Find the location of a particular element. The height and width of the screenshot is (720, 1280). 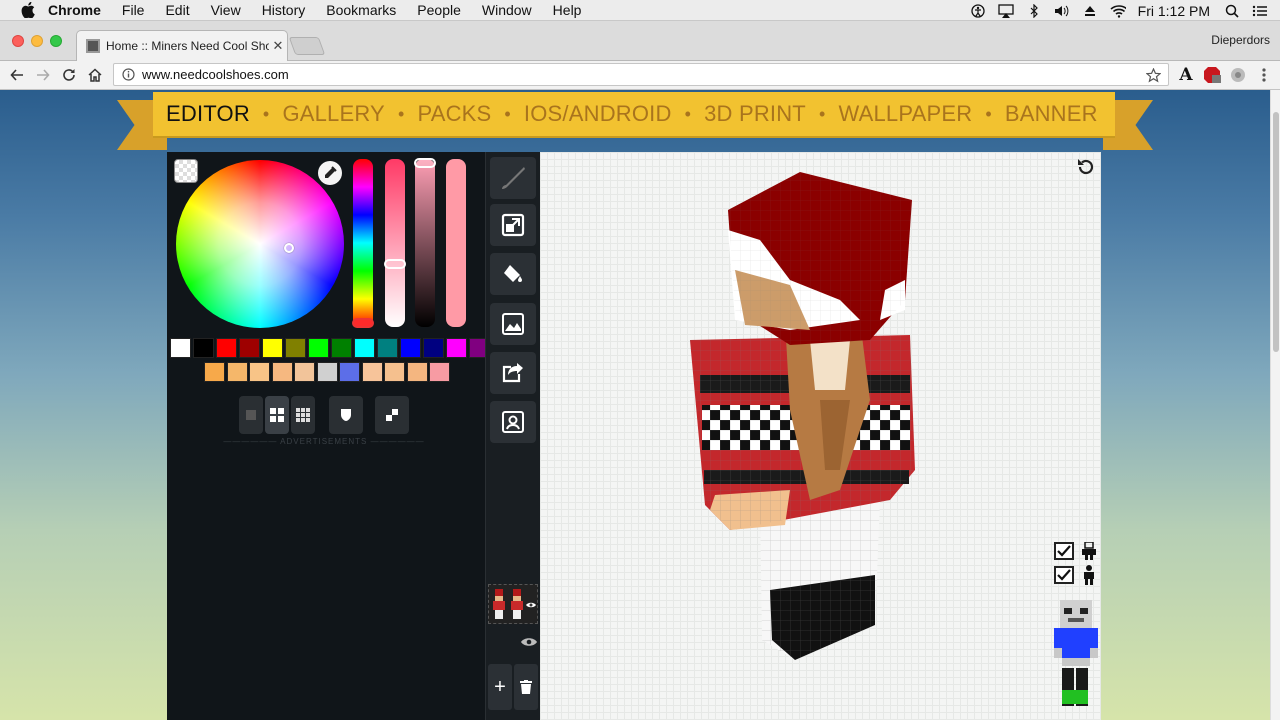

forward-icon is located at coordinates (43, 75).